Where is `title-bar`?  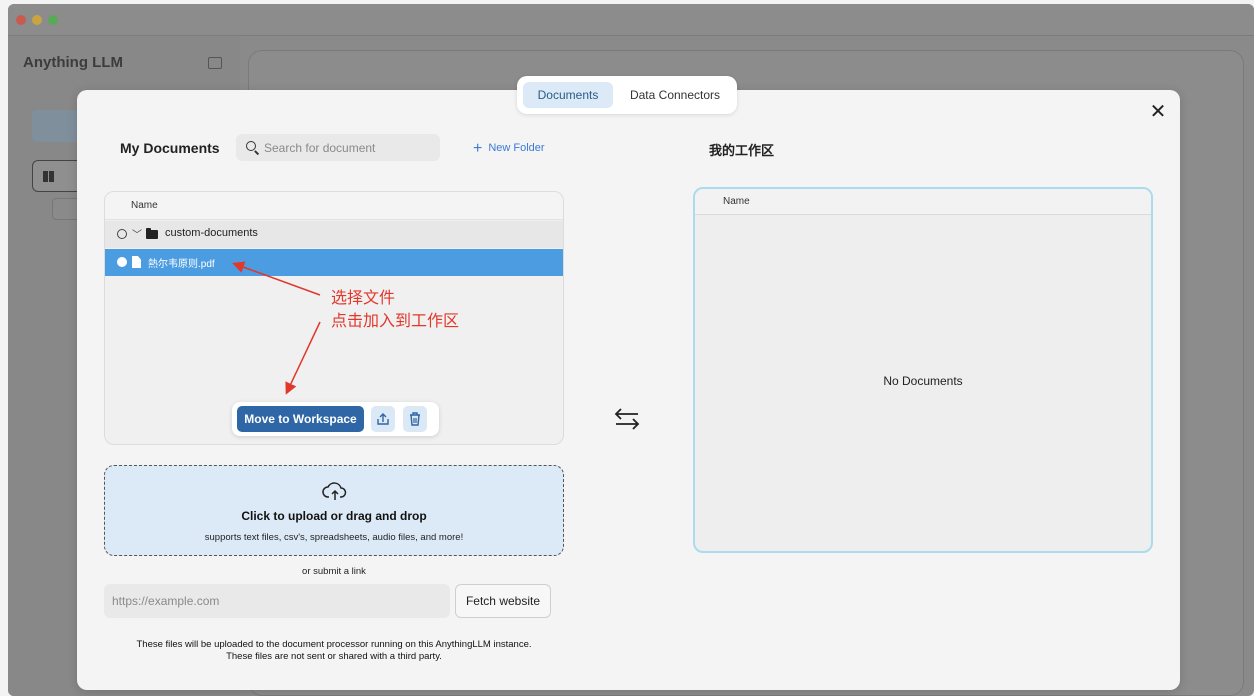
title-bar is located at coordinates (631, 20).